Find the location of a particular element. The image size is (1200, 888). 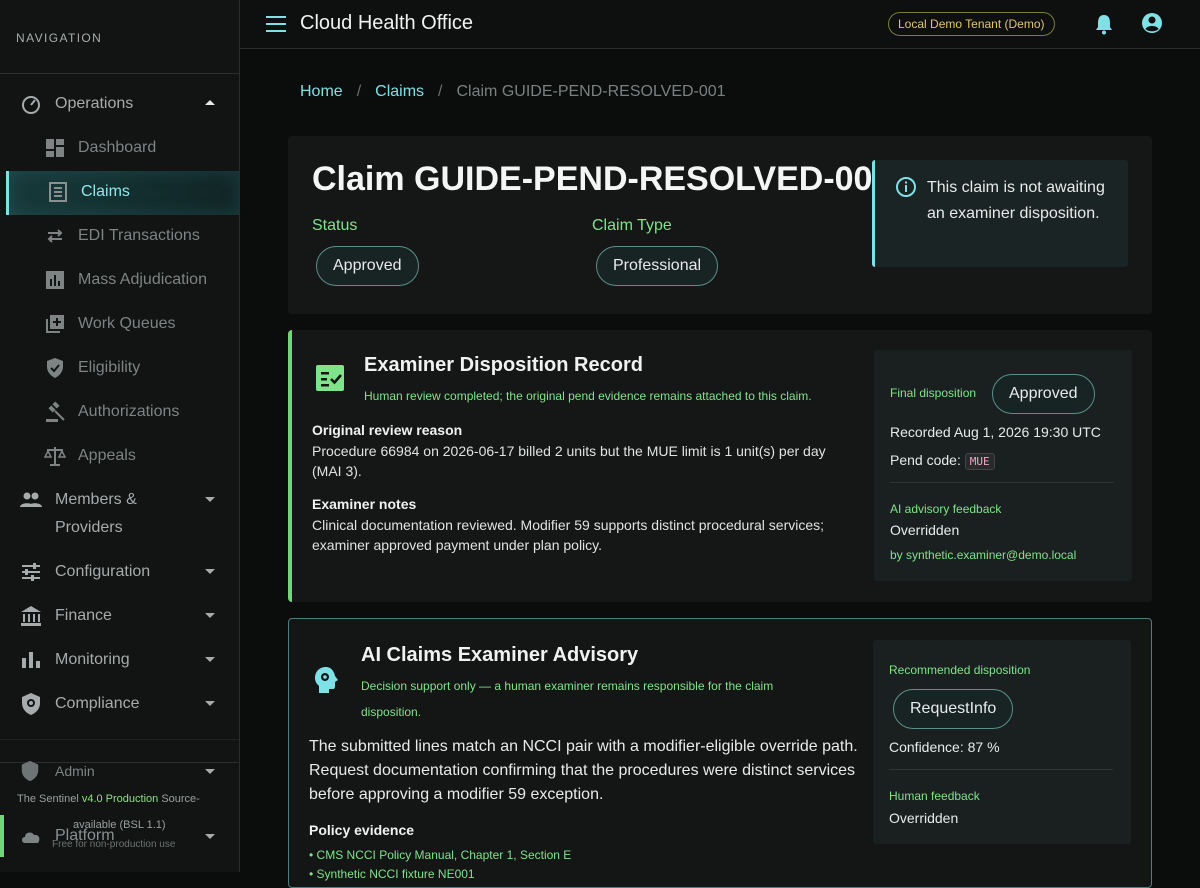

sidebar-item-mass-adjudication: Mass Adjudication is located at coordinates (122, 281).